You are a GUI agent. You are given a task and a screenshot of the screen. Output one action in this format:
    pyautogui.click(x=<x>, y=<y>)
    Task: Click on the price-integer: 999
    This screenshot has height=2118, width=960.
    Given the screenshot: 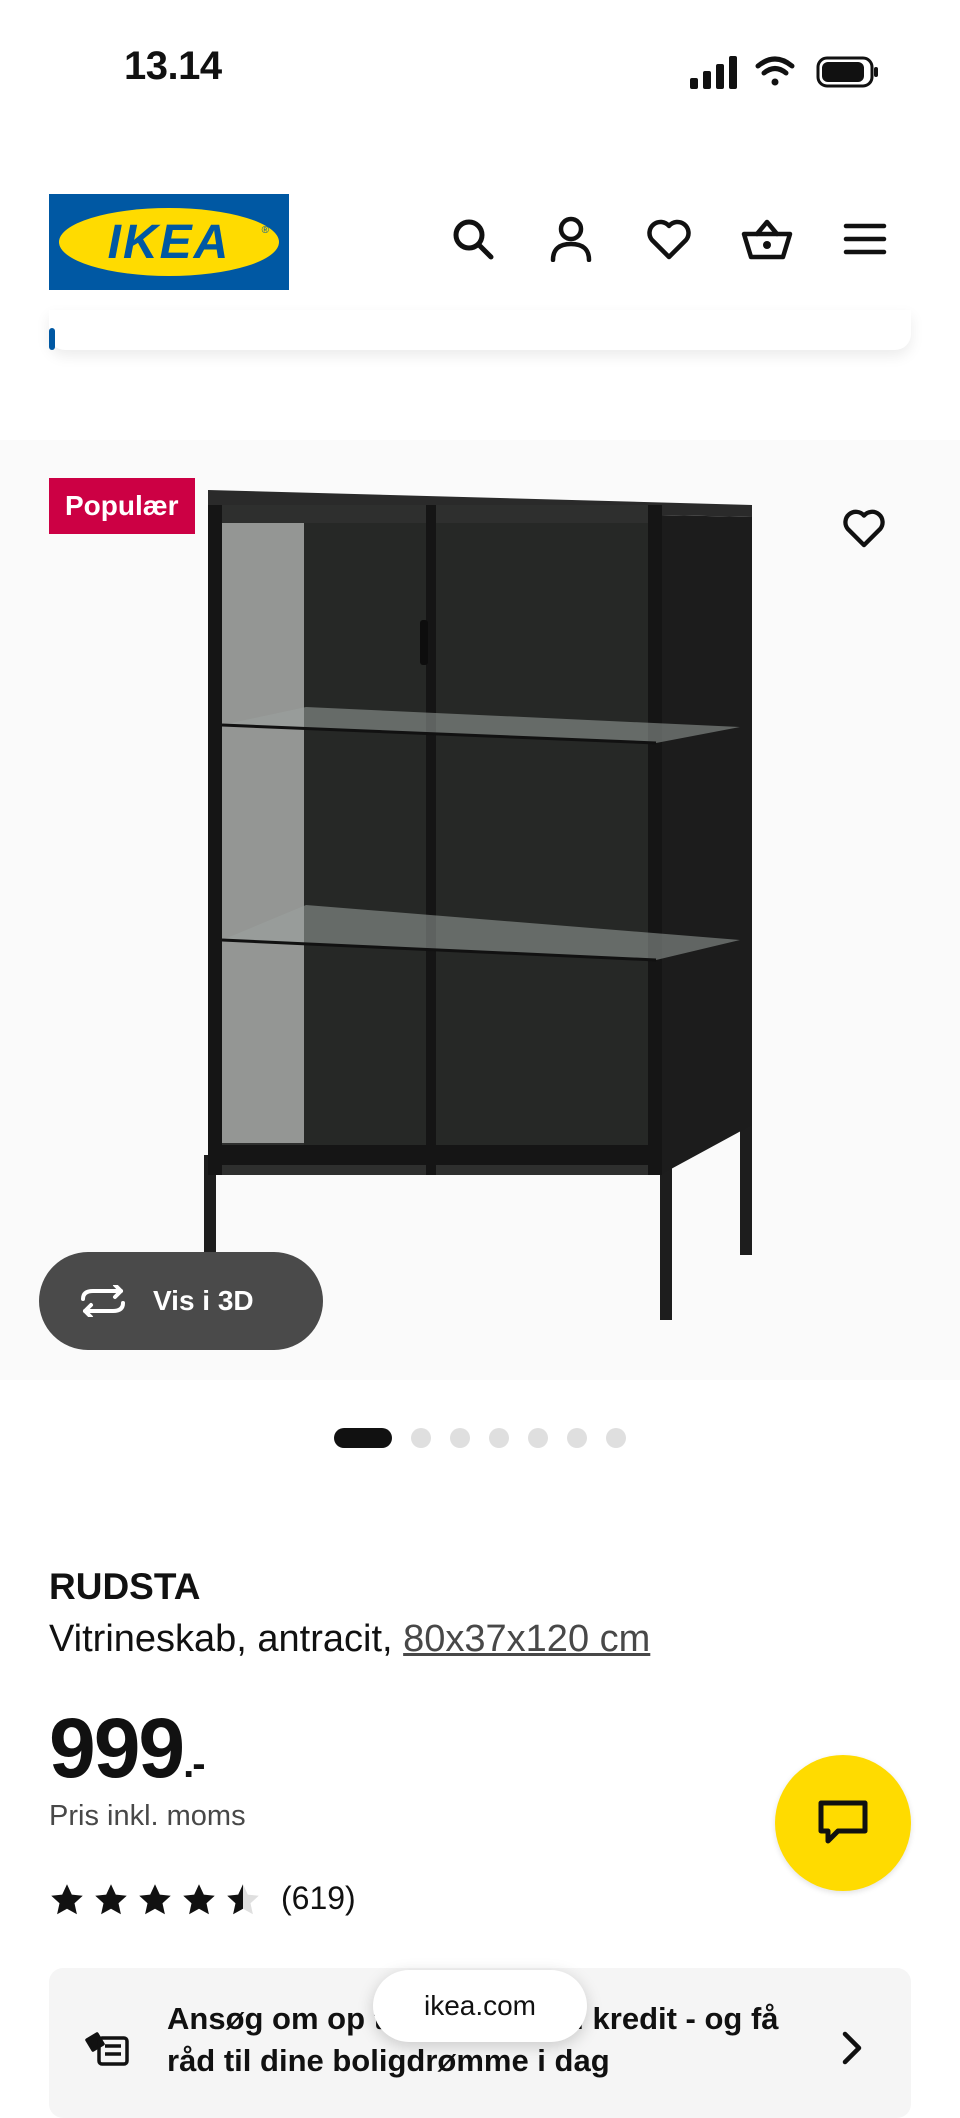 What is the action you would take?
    pyautogui.click(x=117, y=1748)
    